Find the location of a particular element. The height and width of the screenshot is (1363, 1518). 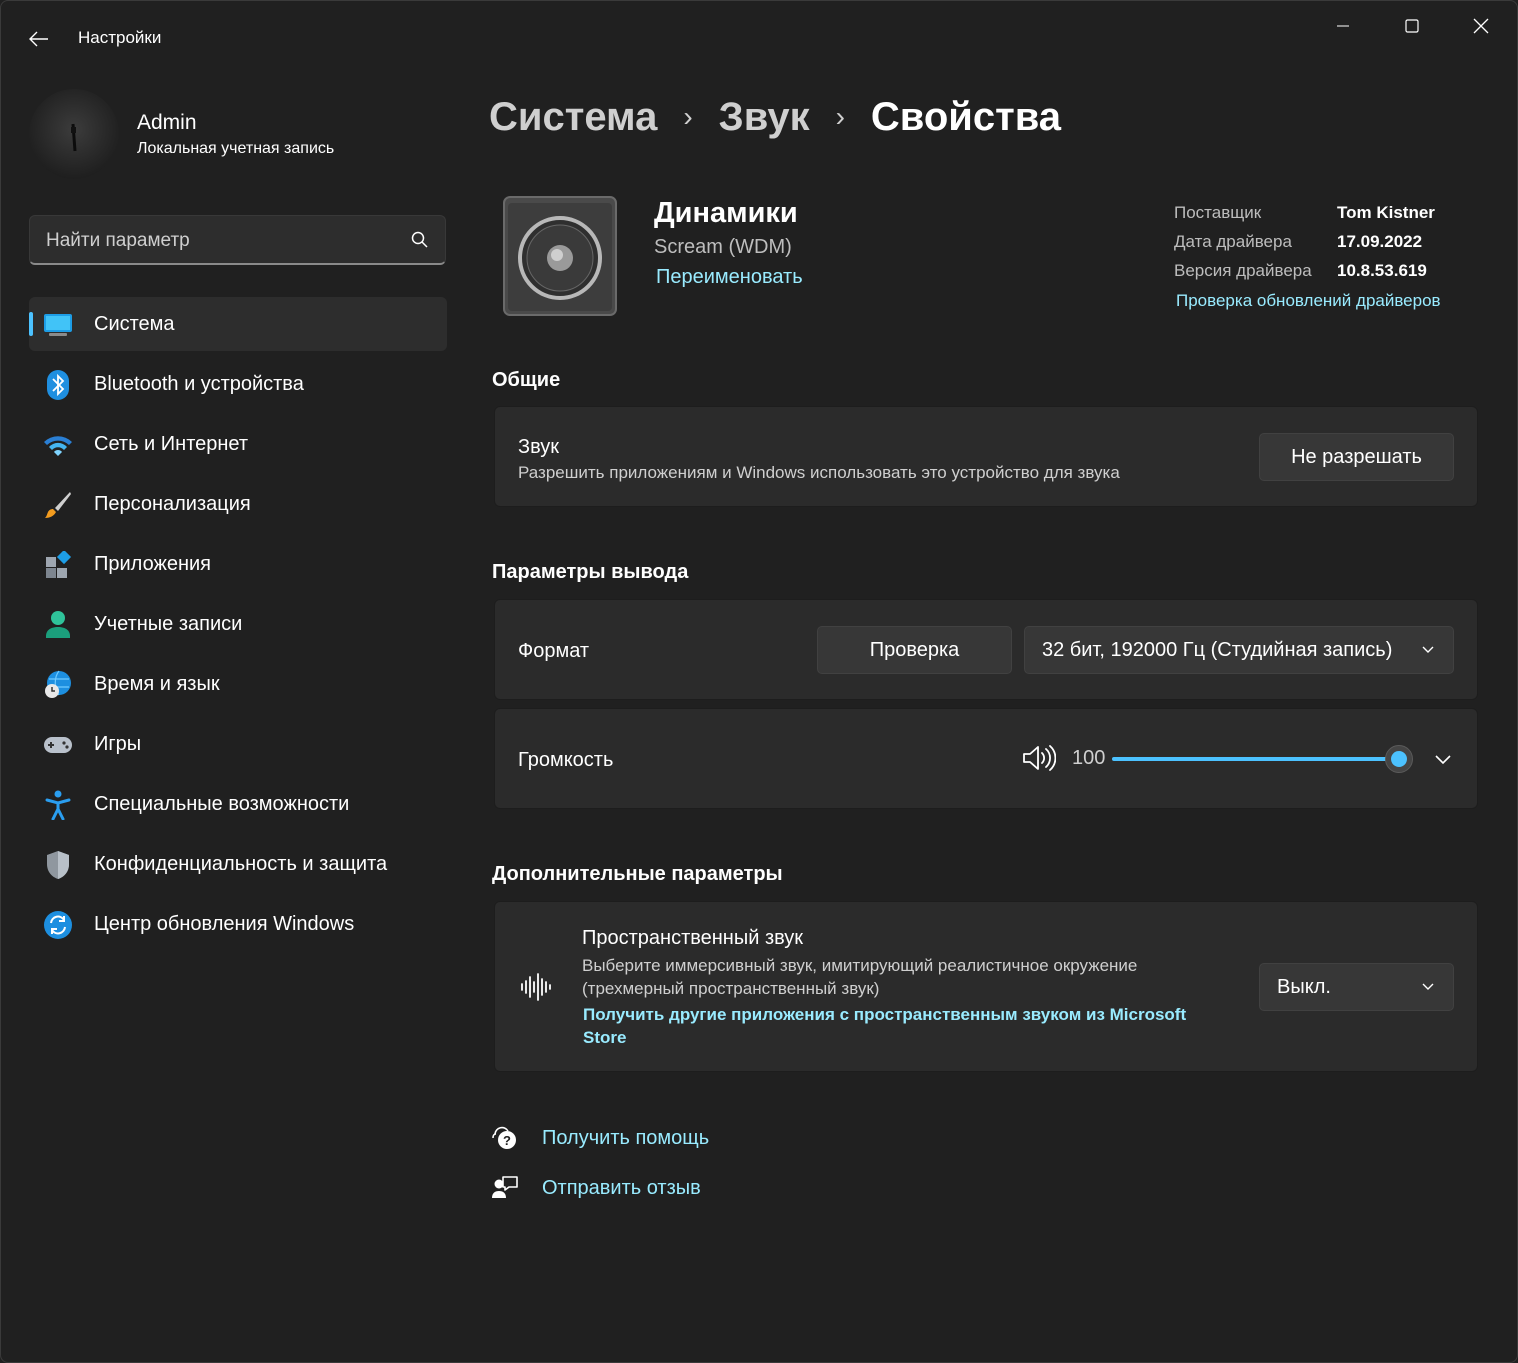

format-value: 32 бит, 192000 Гц (Студийная запись) is located at coordinates (1217, 650).